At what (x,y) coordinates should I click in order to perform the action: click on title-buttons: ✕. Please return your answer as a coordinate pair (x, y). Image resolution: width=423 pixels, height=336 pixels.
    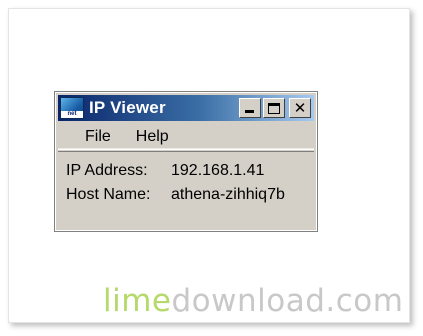
    Looking at the image, I should click on (275, 108).